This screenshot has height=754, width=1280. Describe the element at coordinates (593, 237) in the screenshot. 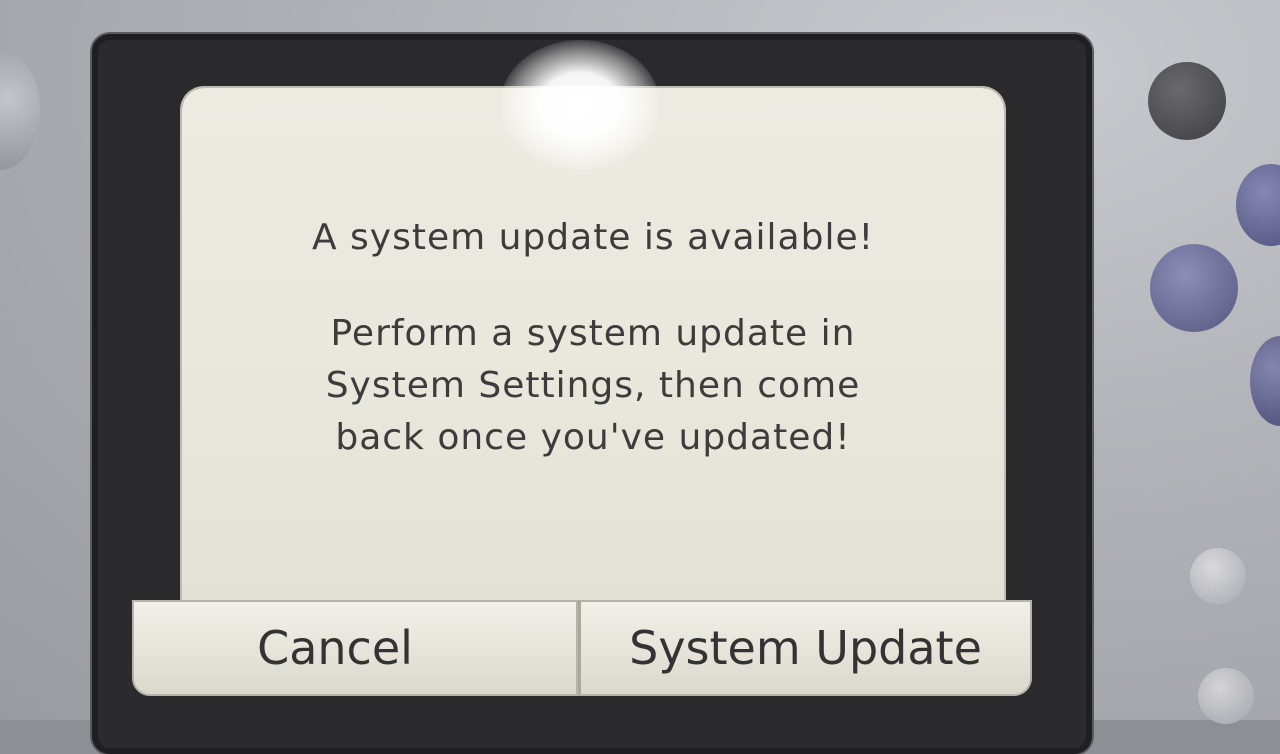

I see `dialog-headline: A system update is available!` at that location.